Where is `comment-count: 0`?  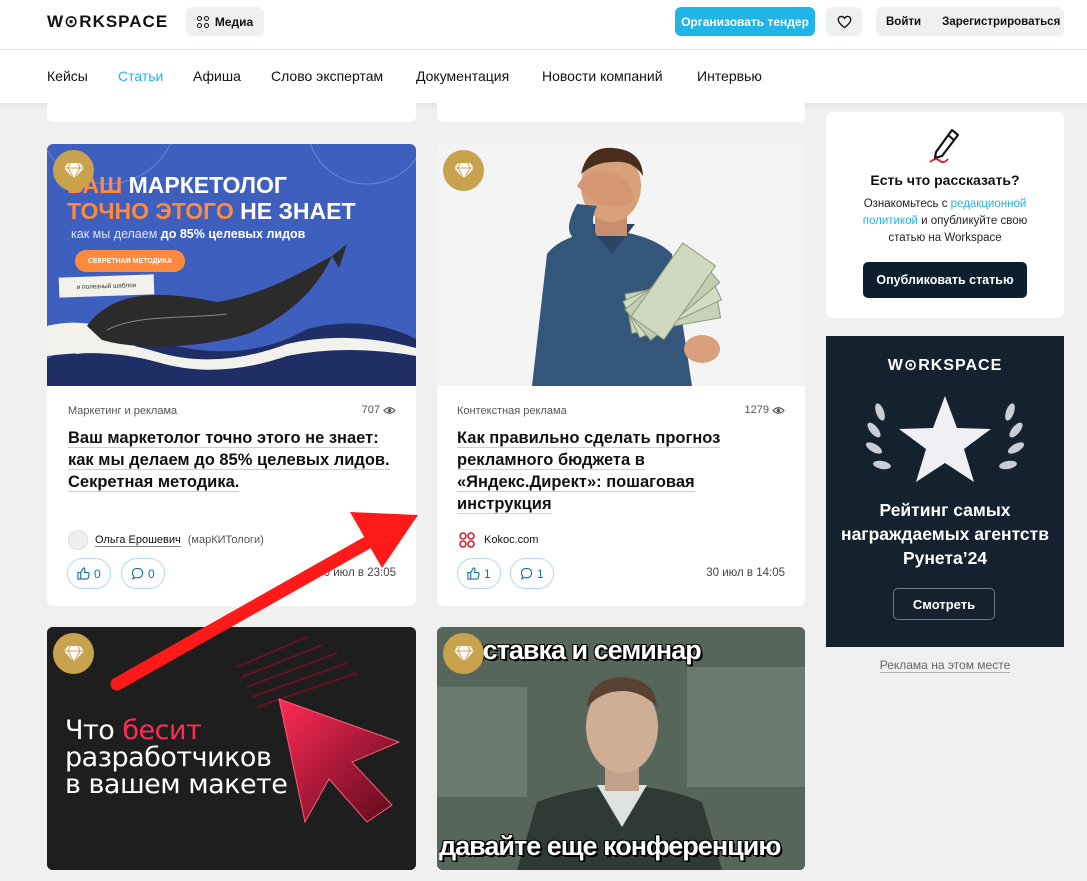 comment-count: 0 is located at coordinates (151, 573).